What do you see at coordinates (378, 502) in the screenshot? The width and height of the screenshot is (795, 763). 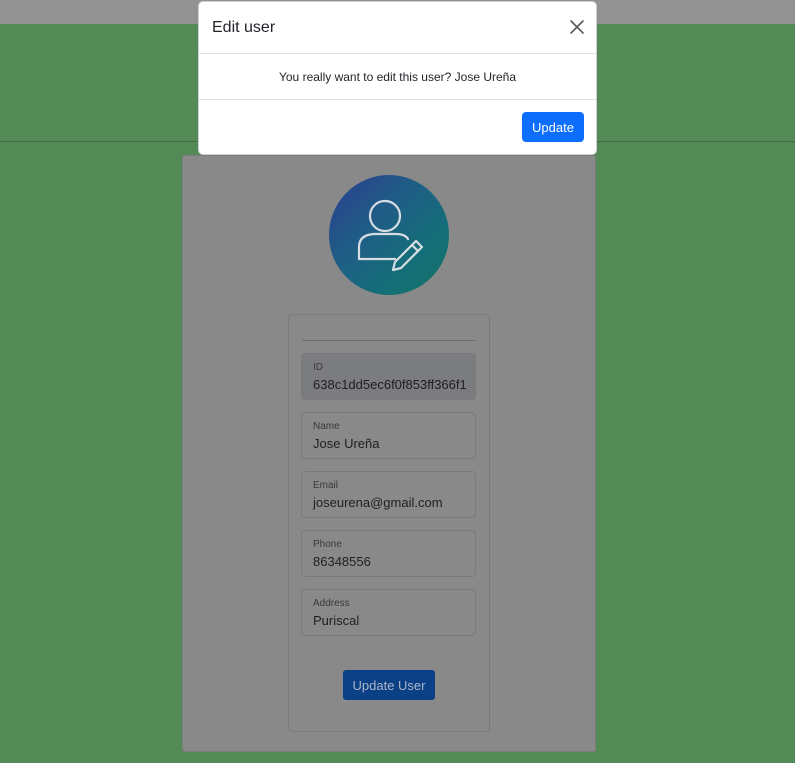 I see `email-value: joseurena@gmail.com` at bounding box center [378, 502].